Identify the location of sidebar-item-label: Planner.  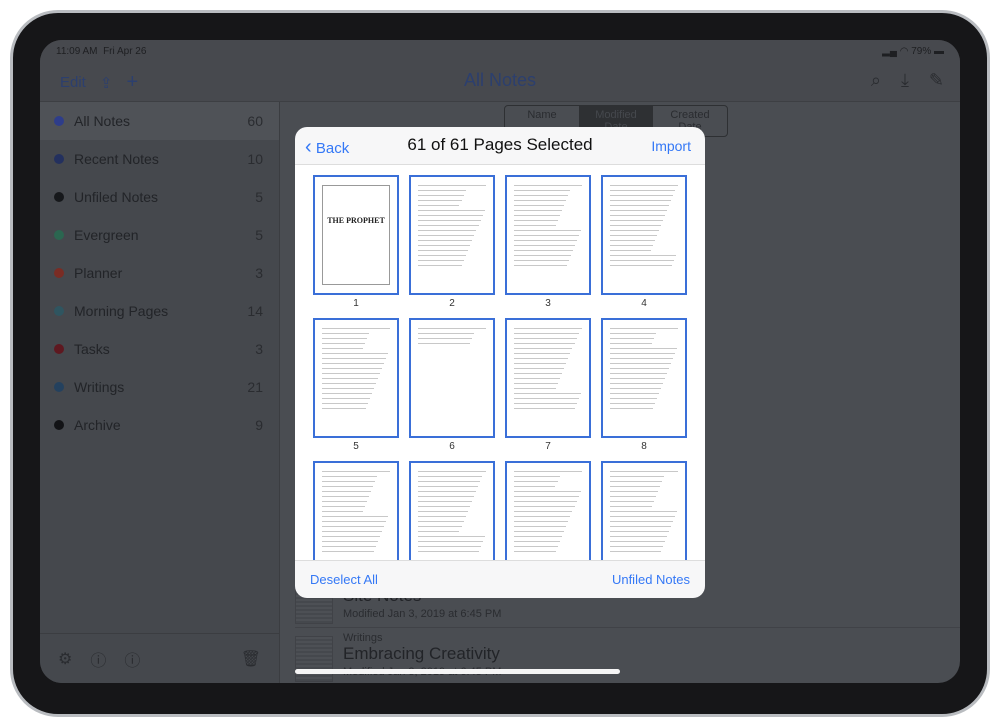
(98, 273).